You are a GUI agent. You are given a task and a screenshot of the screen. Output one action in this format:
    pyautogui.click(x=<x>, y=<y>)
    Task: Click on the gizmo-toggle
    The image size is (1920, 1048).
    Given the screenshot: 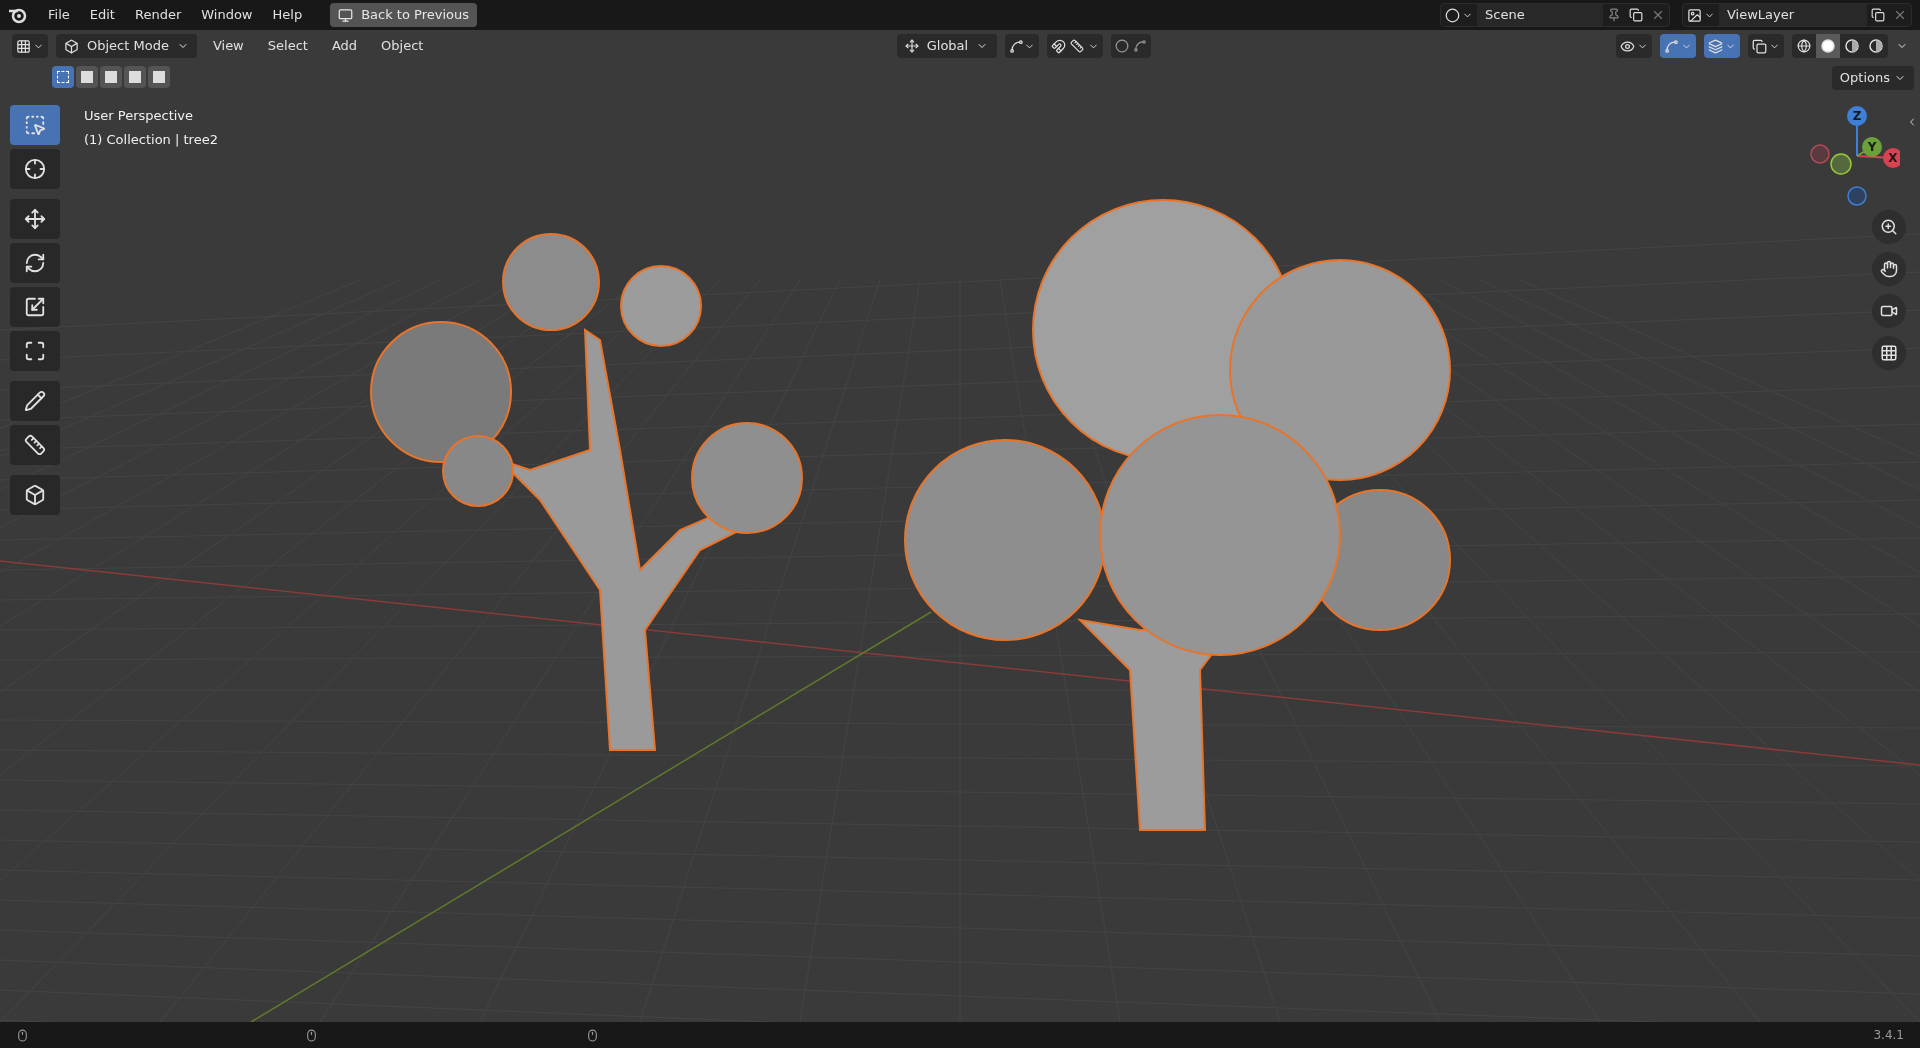 What is the action you would take?
    pyautogui.click(x=1678, y=46)
    